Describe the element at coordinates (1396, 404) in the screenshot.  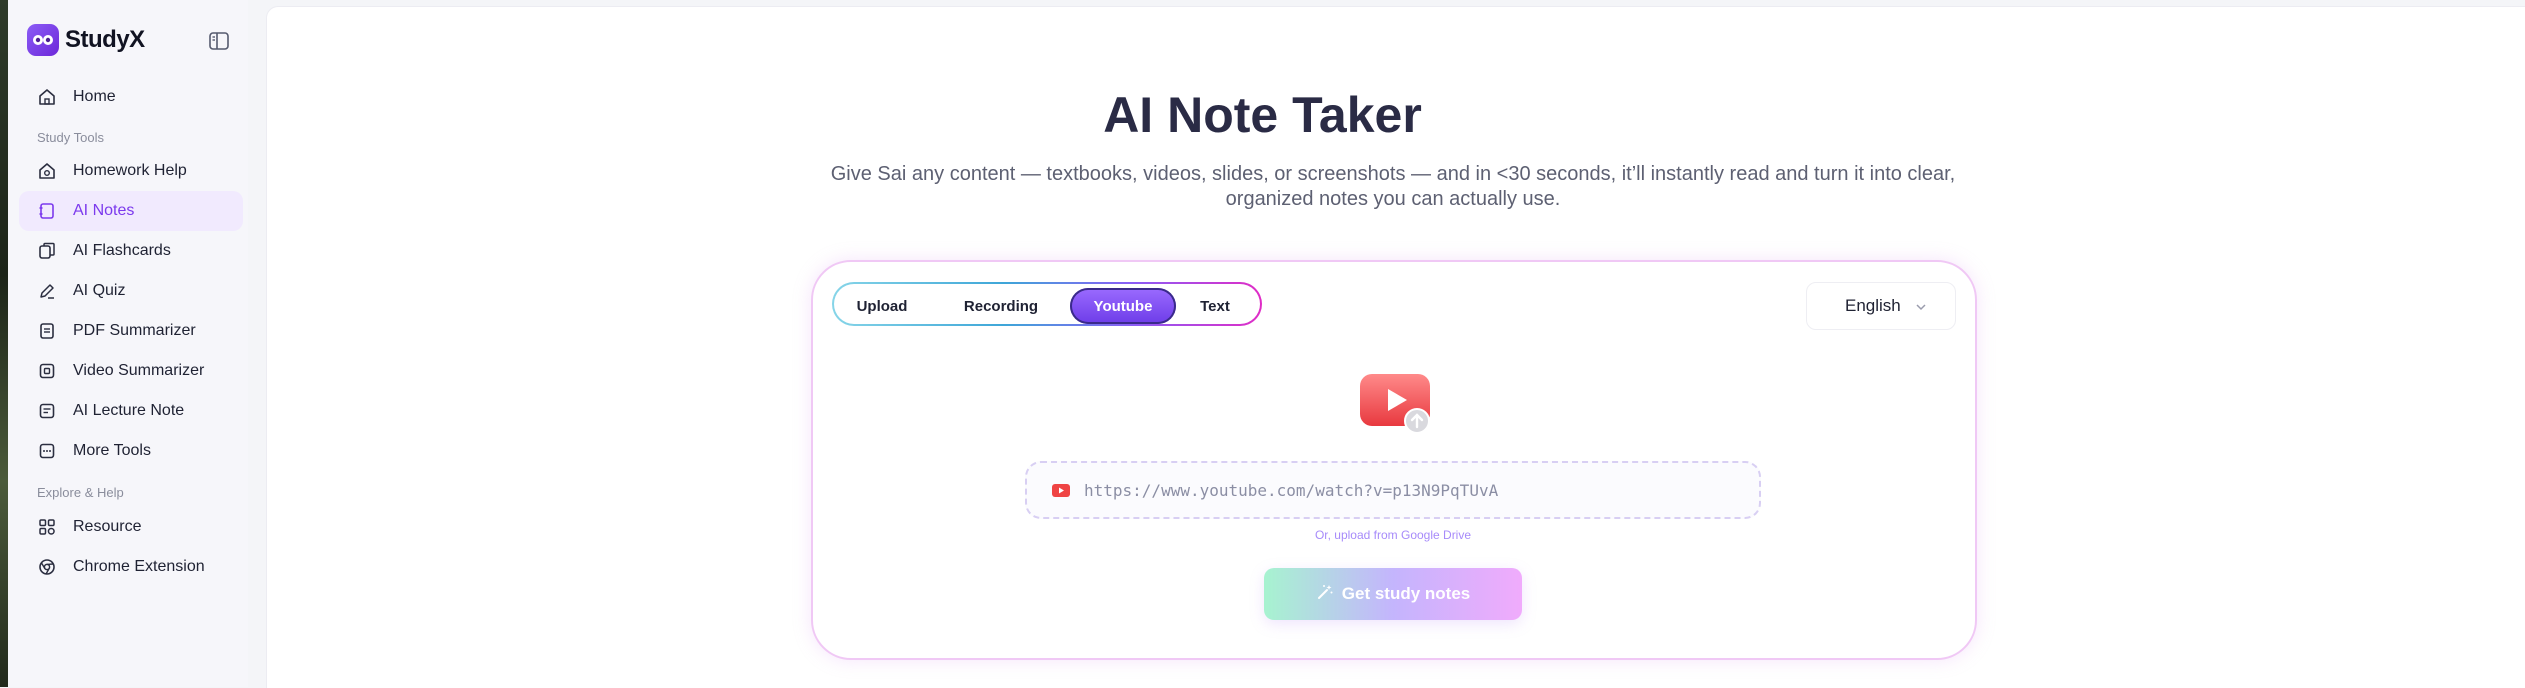
I see `youtube-upload-icon` at that location.